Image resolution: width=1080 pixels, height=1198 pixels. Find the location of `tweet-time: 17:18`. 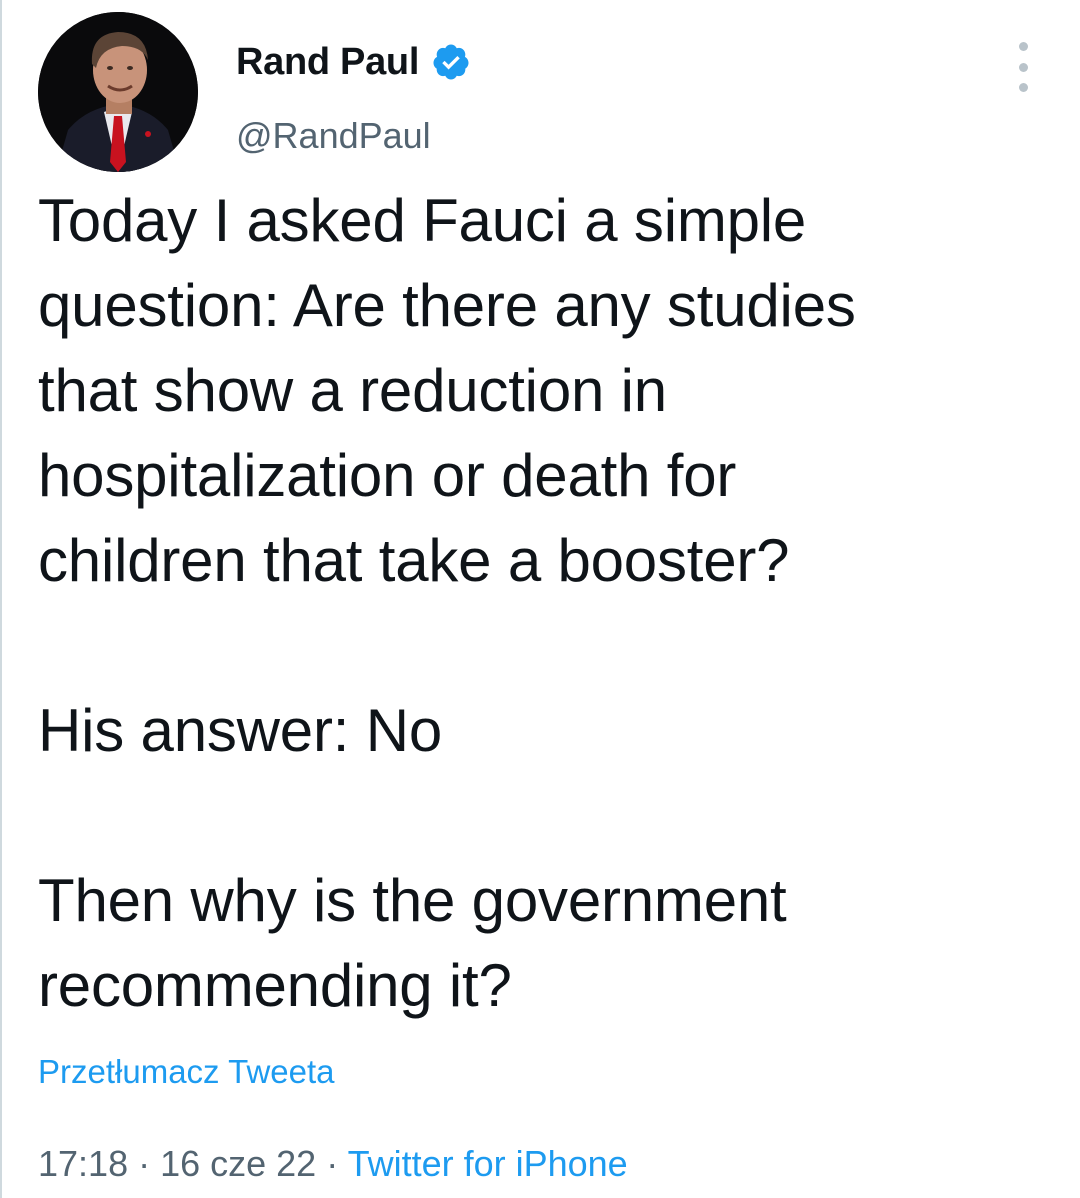

tweet-time: 17:18 is located at coordinates (83, 1163).